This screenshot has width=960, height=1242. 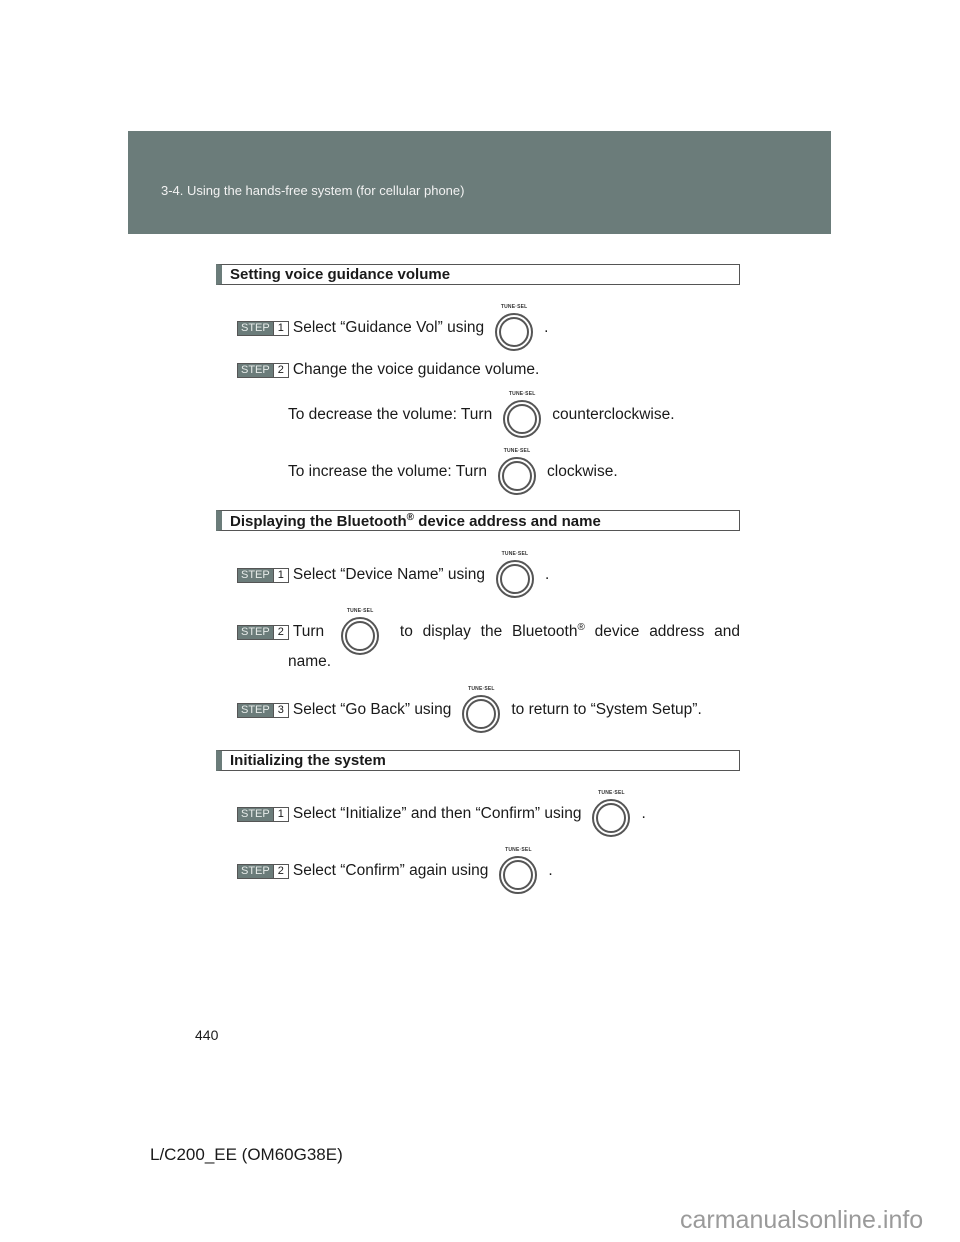 I want to click on step-text: Select “Device Name” using, so click(x=388, y=574).